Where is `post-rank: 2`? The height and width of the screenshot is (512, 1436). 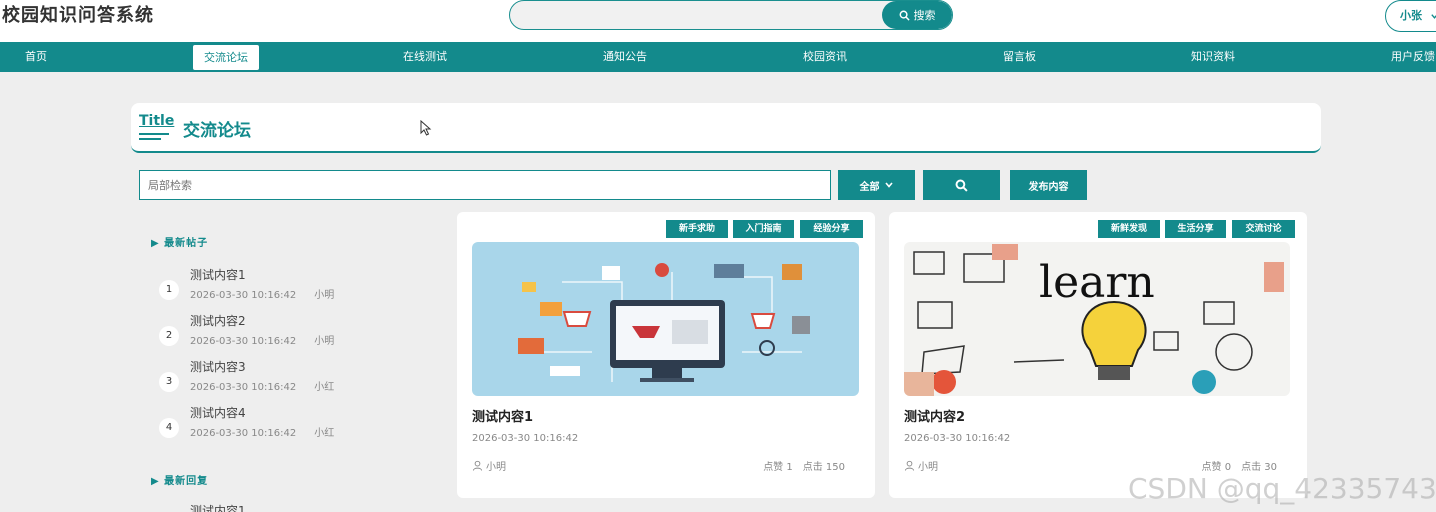 post-rank: 2 is located at coordinates (169, 336).